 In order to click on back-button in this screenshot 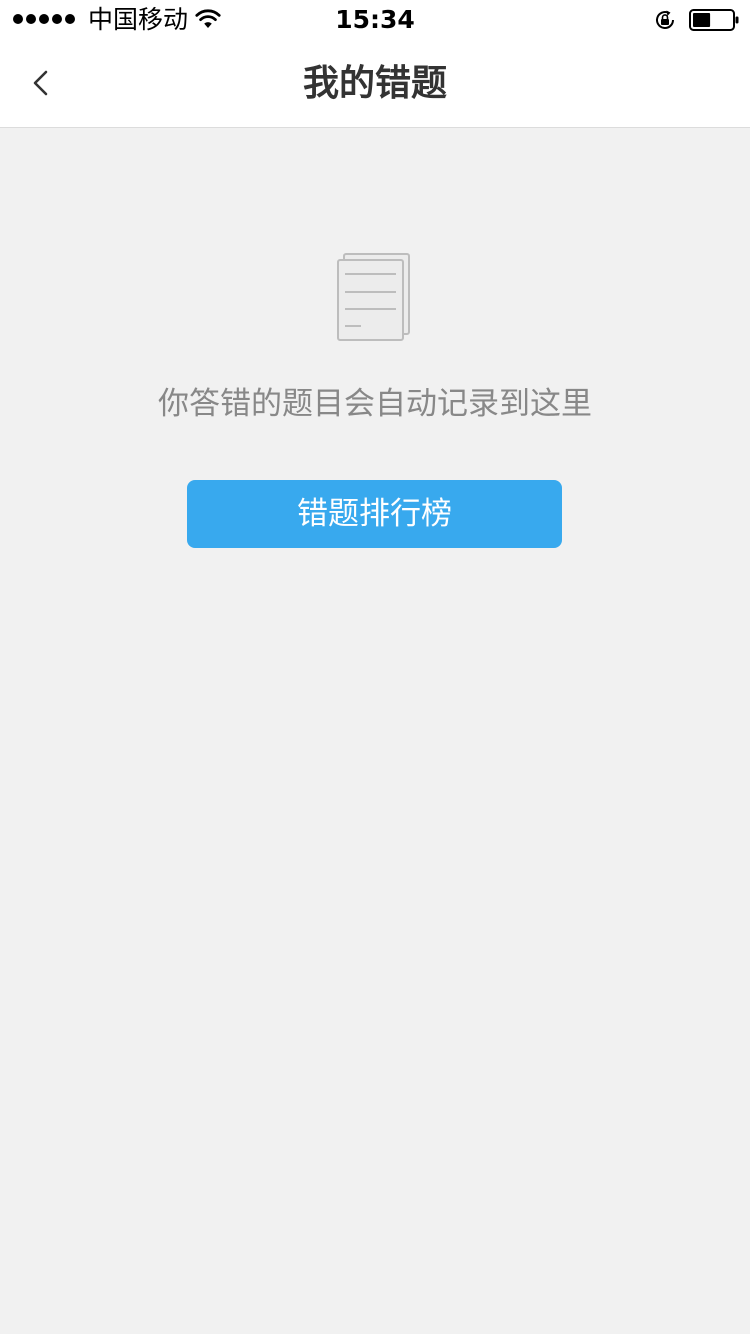, I will do `click(47, 83)`.